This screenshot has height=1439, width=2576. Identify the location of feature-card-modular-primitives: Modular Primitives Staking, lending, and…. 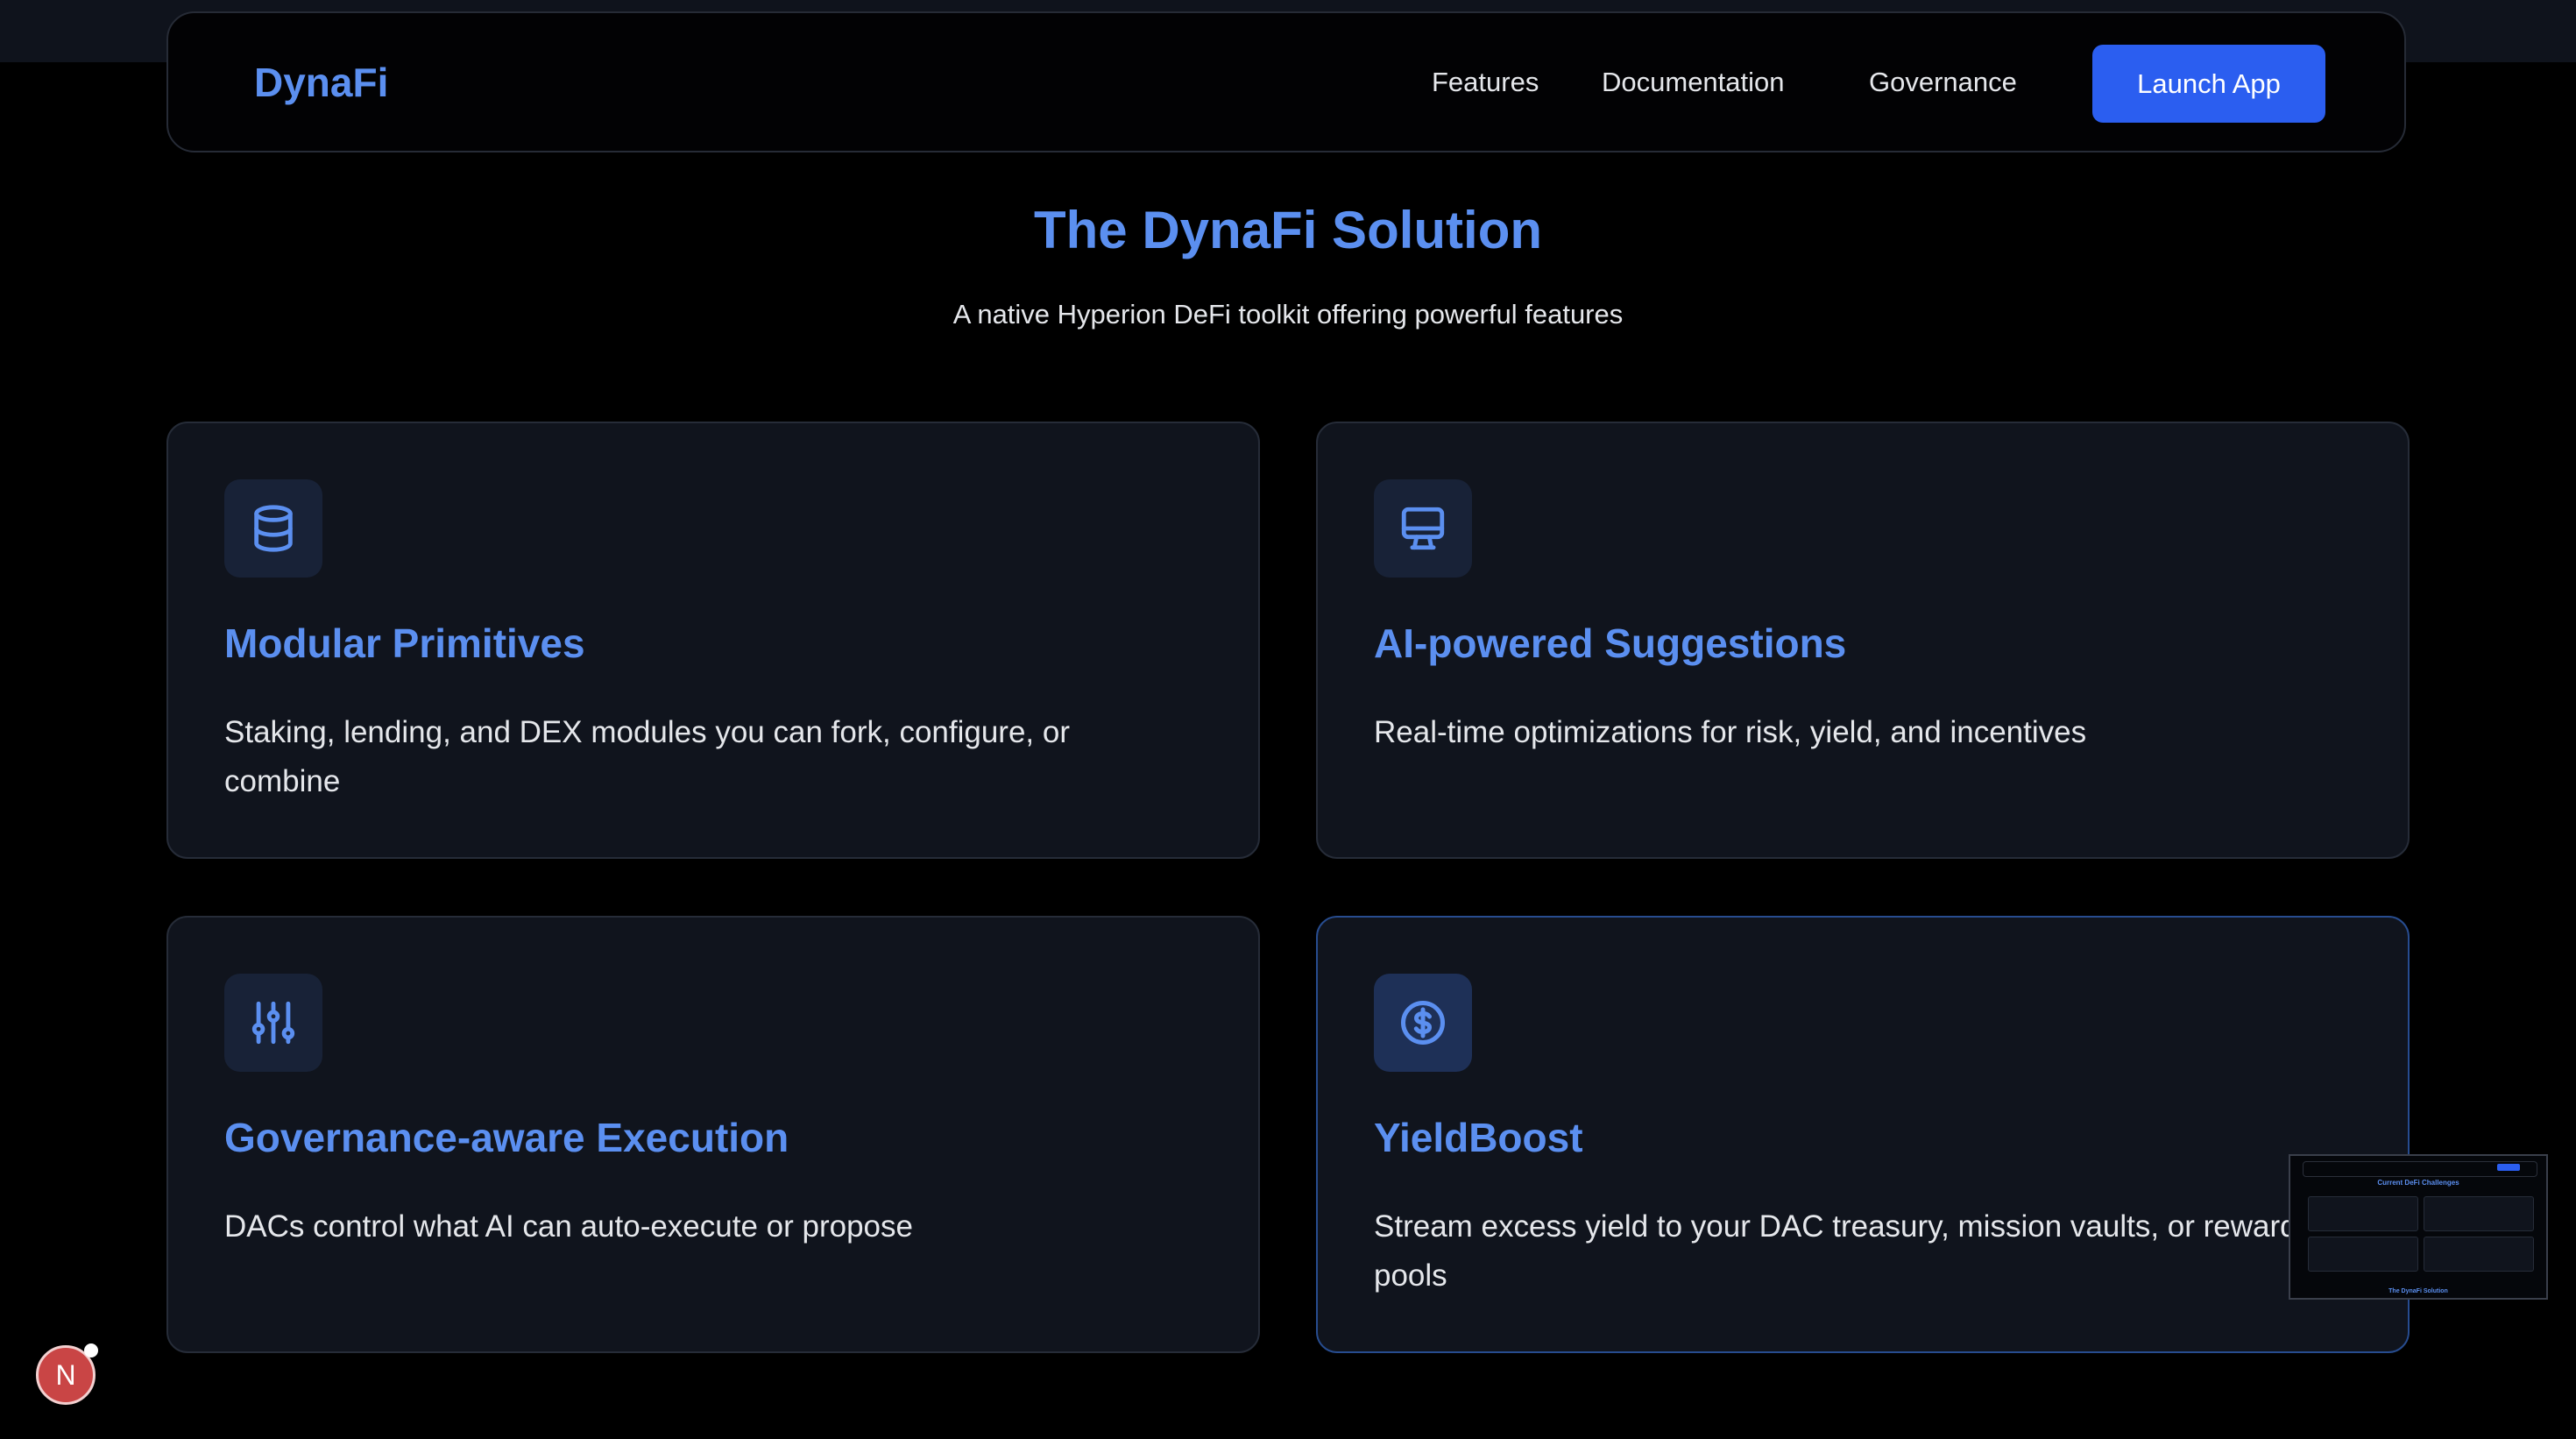
(713, 640).